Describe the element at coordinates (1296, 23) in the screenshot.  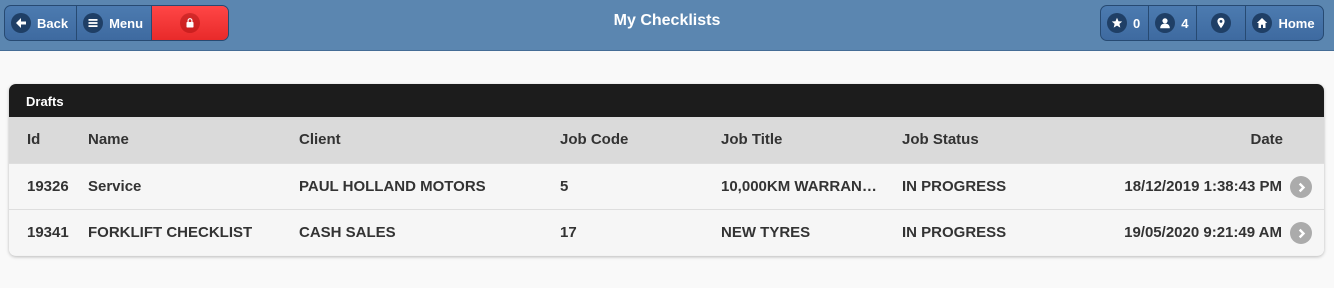
I see `home-label: Home` at that location.